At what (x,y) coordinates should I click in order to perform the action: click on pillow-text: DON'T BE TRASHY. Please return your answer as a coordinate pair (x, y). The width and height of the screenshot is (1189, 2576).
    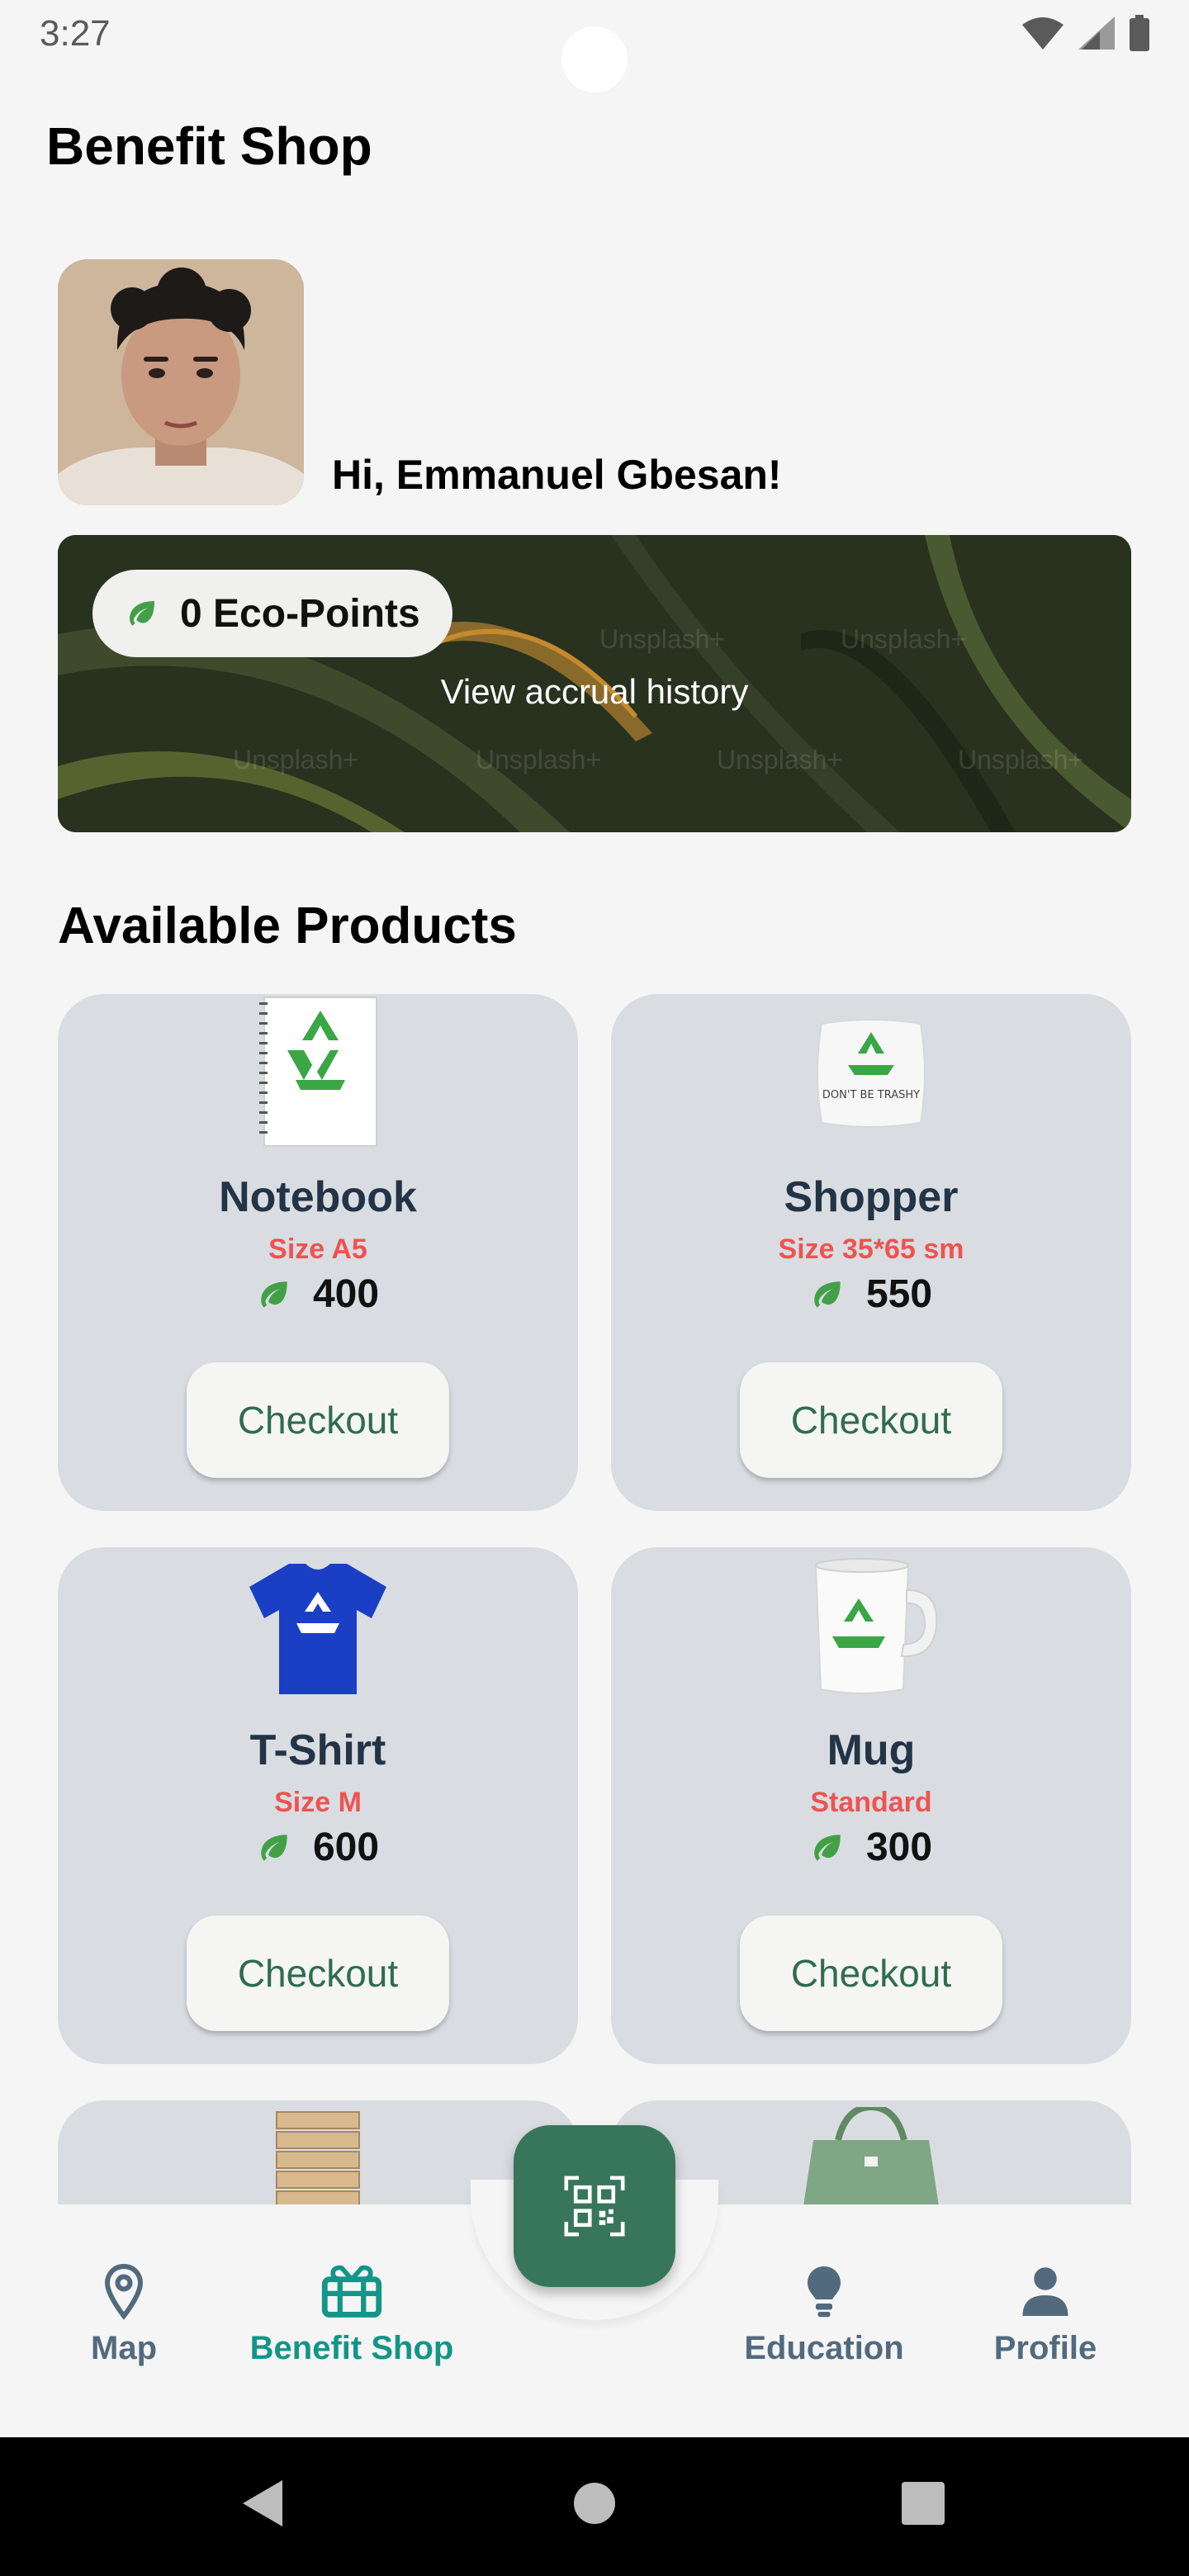
    Looking at the image, I should click on (871, 1095).